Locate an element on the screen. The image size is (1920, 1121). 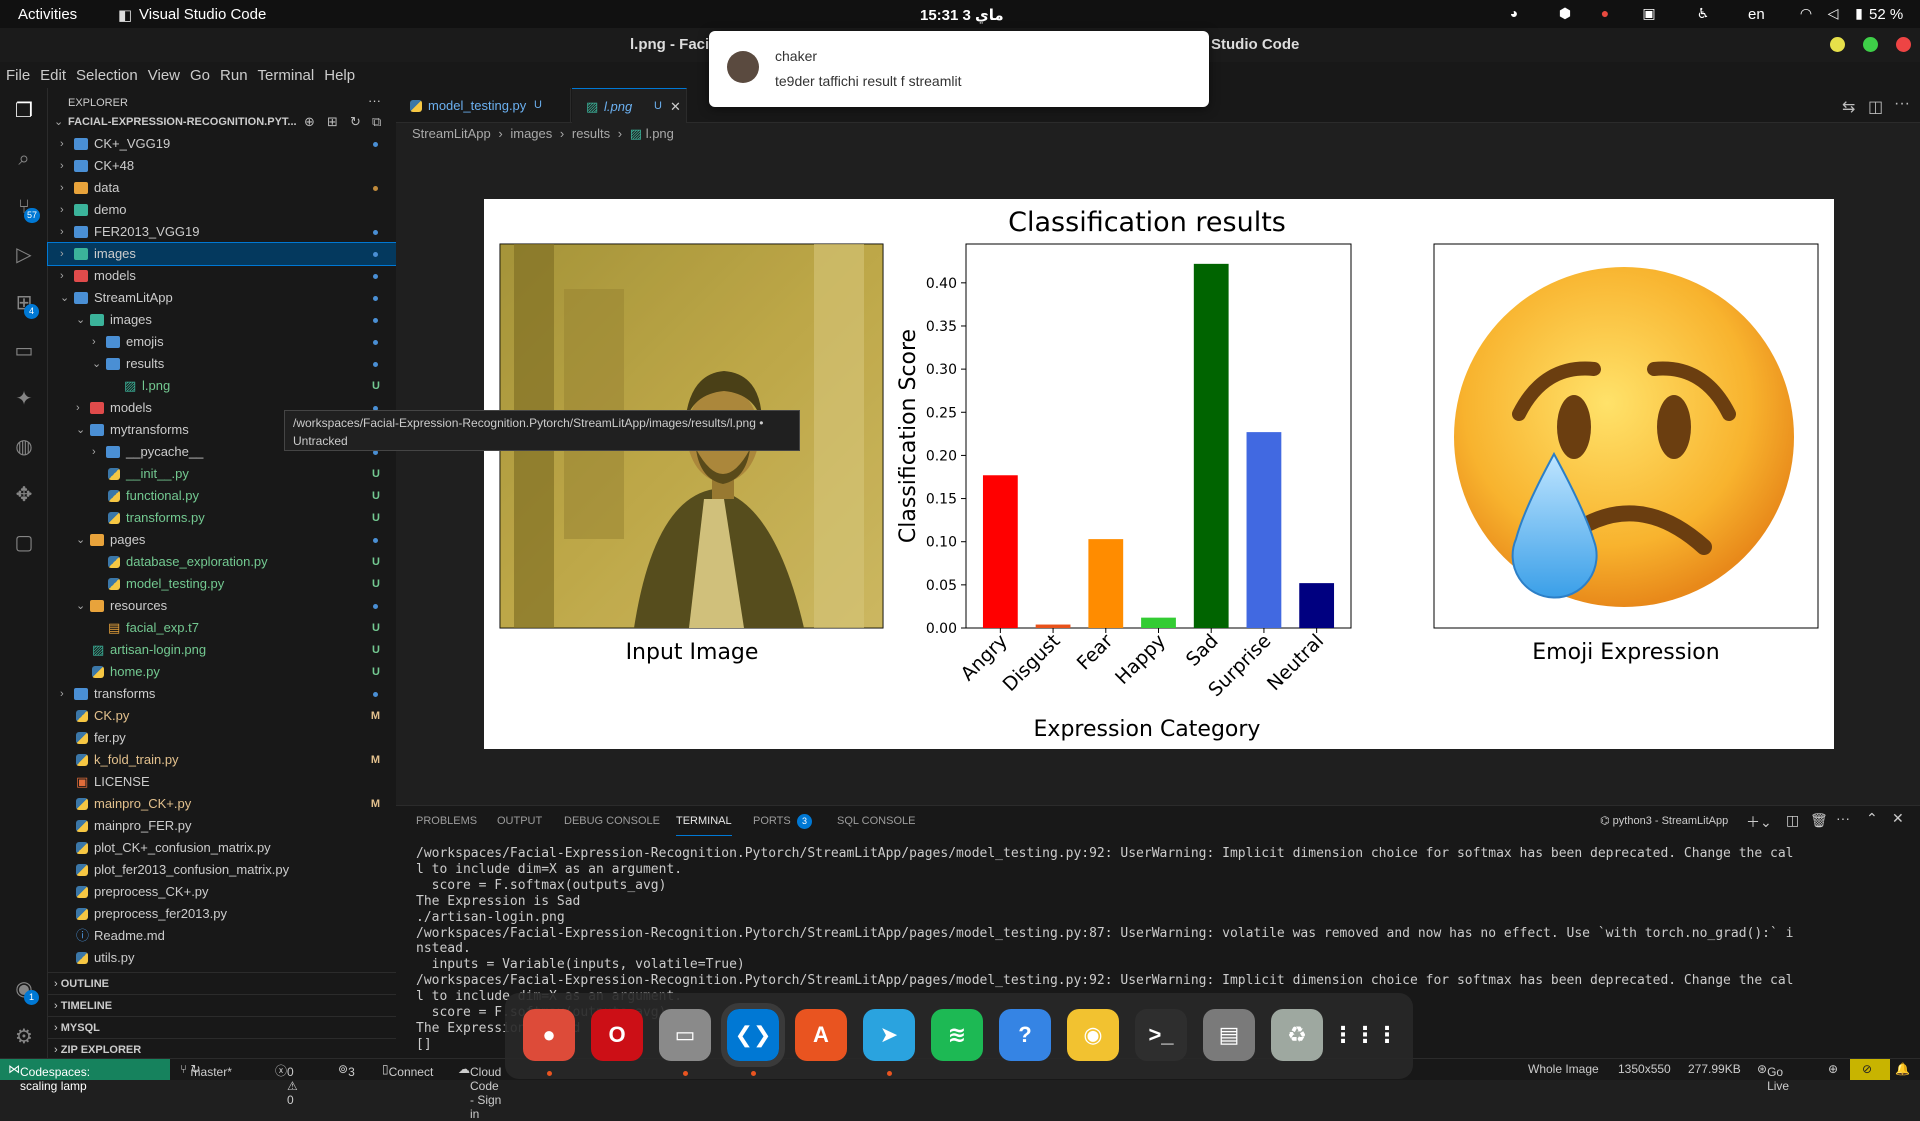
trash-icon: ♻ is located at coordinates (1297, 1035).